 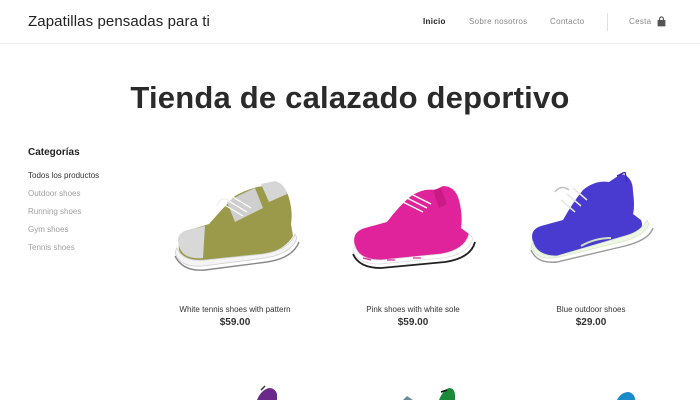 I want to click on categories-heading: Categorías, so click(x=54, y=152).